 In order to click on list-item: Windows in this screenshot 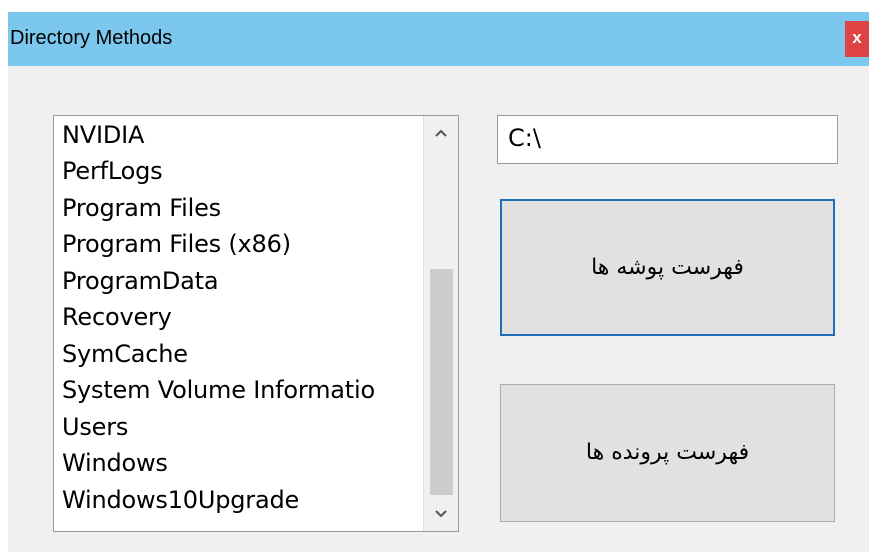, I will do `click(115, 463)`.